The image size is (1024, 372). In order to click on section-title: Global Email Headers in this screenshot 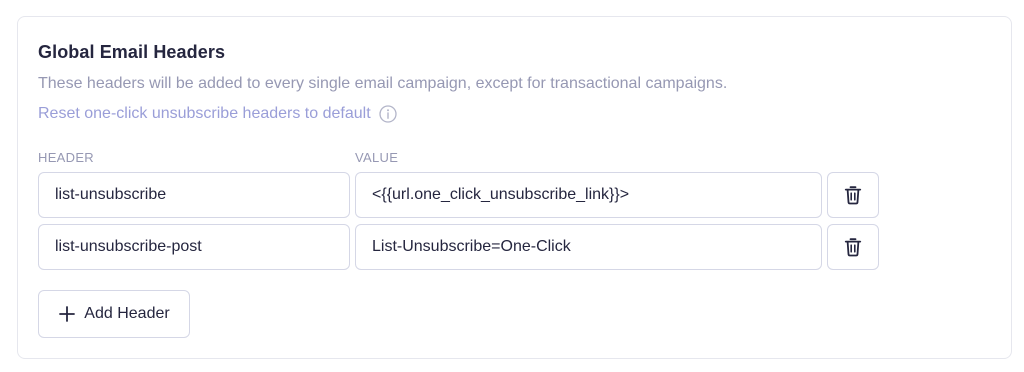, I will do `click(132, 52)`.